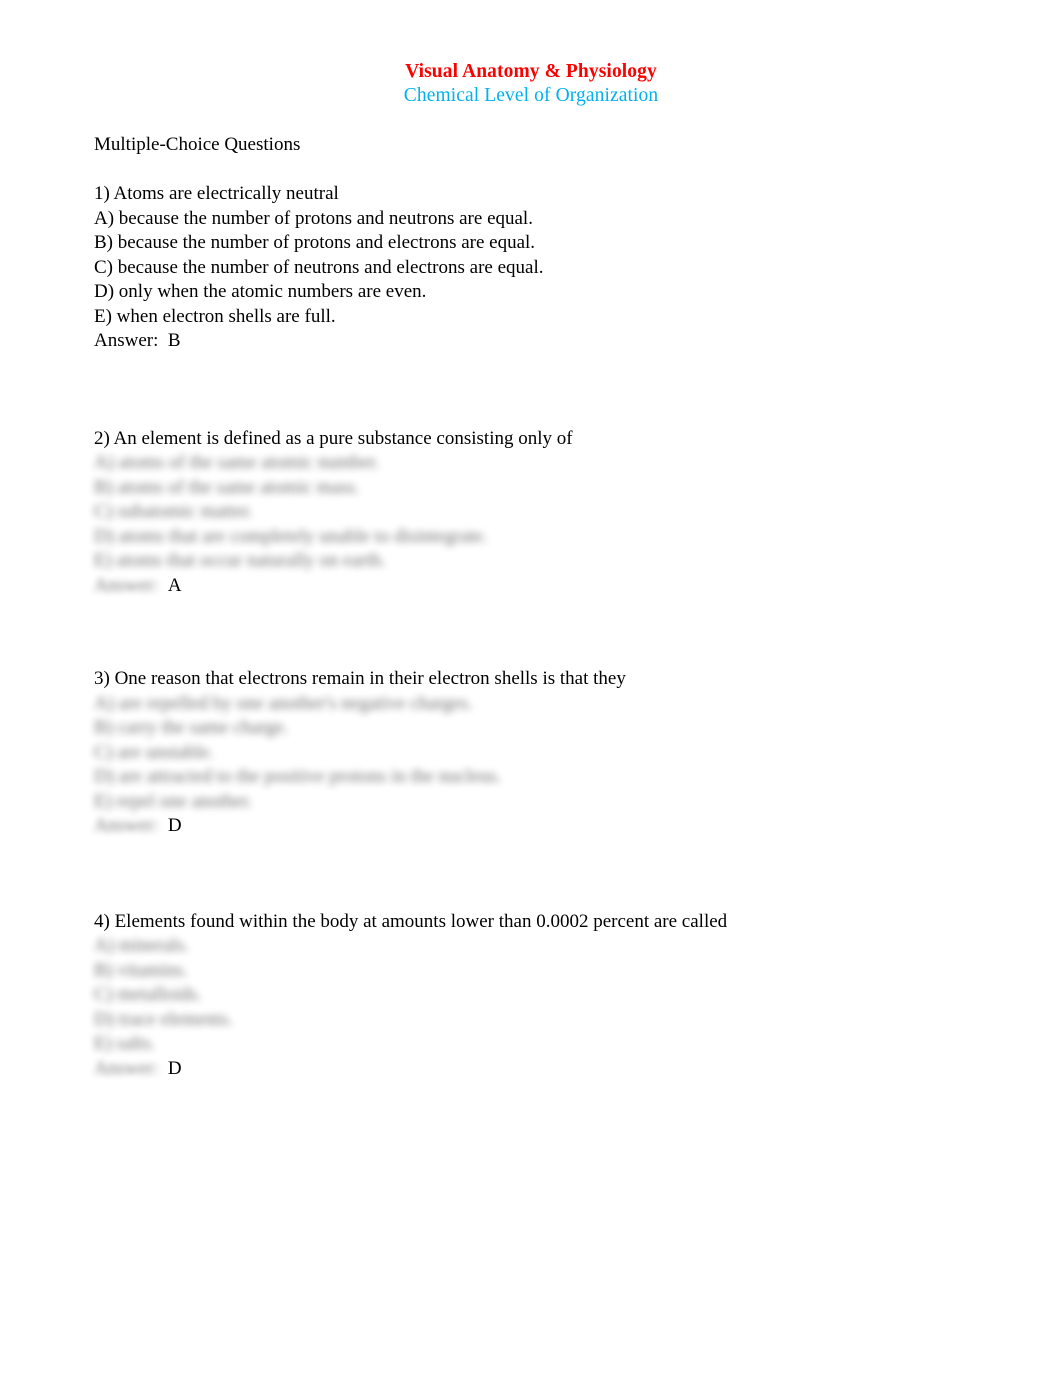  What do you see at coordinates (154, 752) in the screenshot?
I see `question-option: C) are unstable.` at bounding box center [154, 752].